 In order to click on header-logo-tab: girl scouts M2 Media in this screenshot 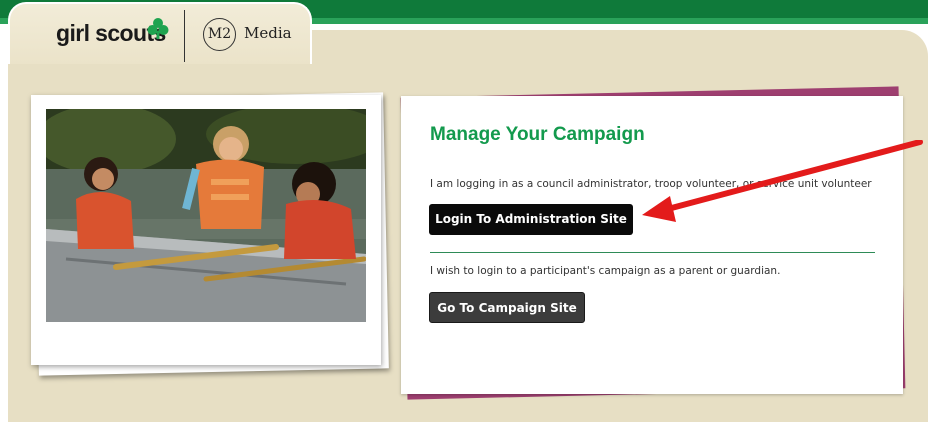, I will do `click(160, 33)`.